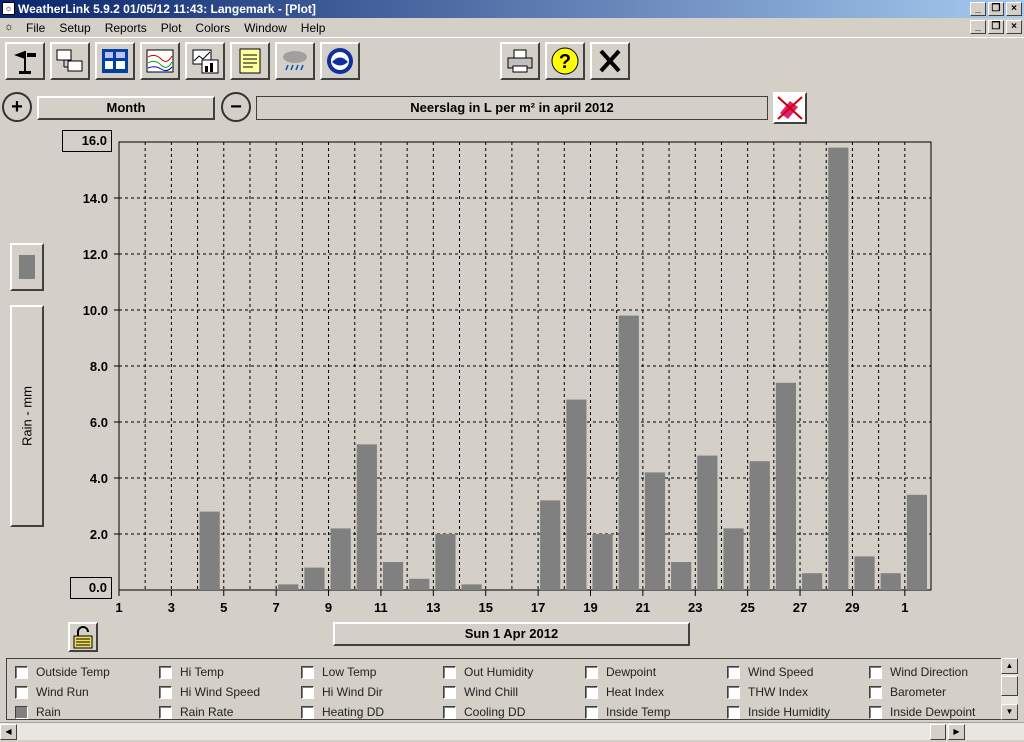 The height and width of the screenshot is (742, 1024). I want to click on legend-item: Cooling DD, so click(484, 712).